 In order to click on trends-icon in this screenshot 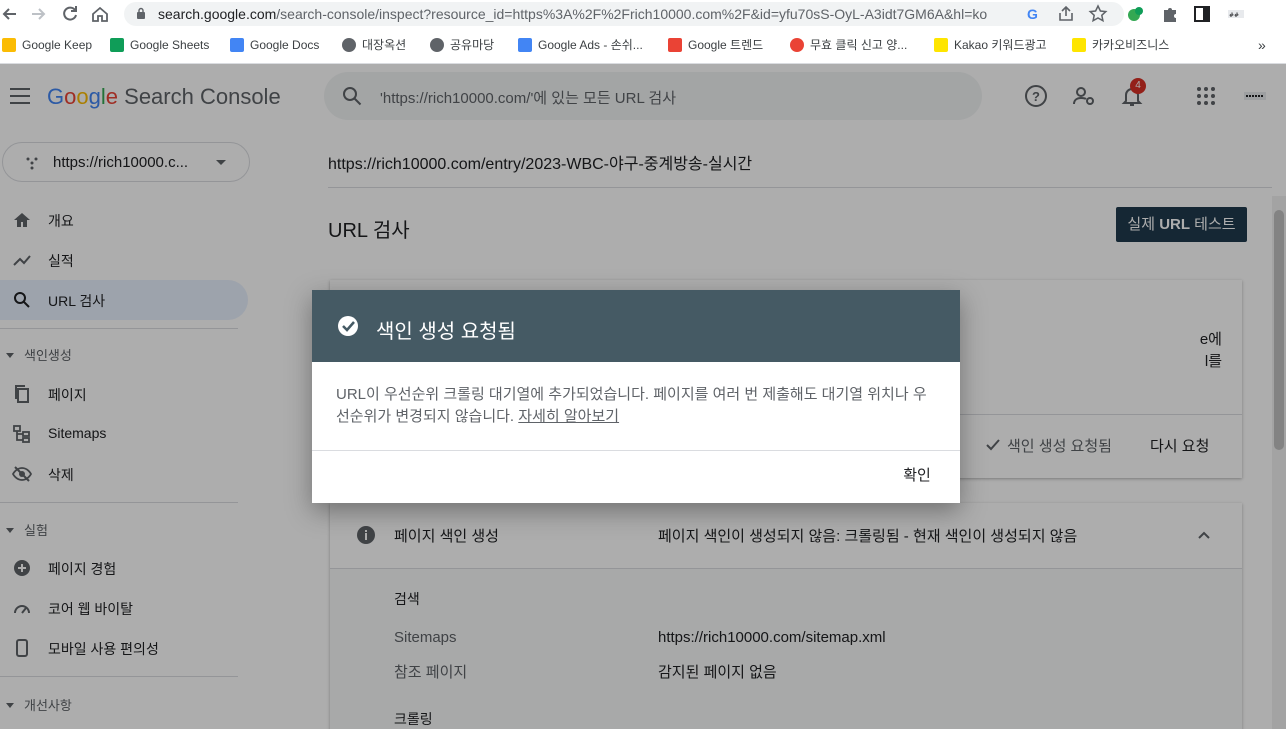, I will do `click(675, 45)`.